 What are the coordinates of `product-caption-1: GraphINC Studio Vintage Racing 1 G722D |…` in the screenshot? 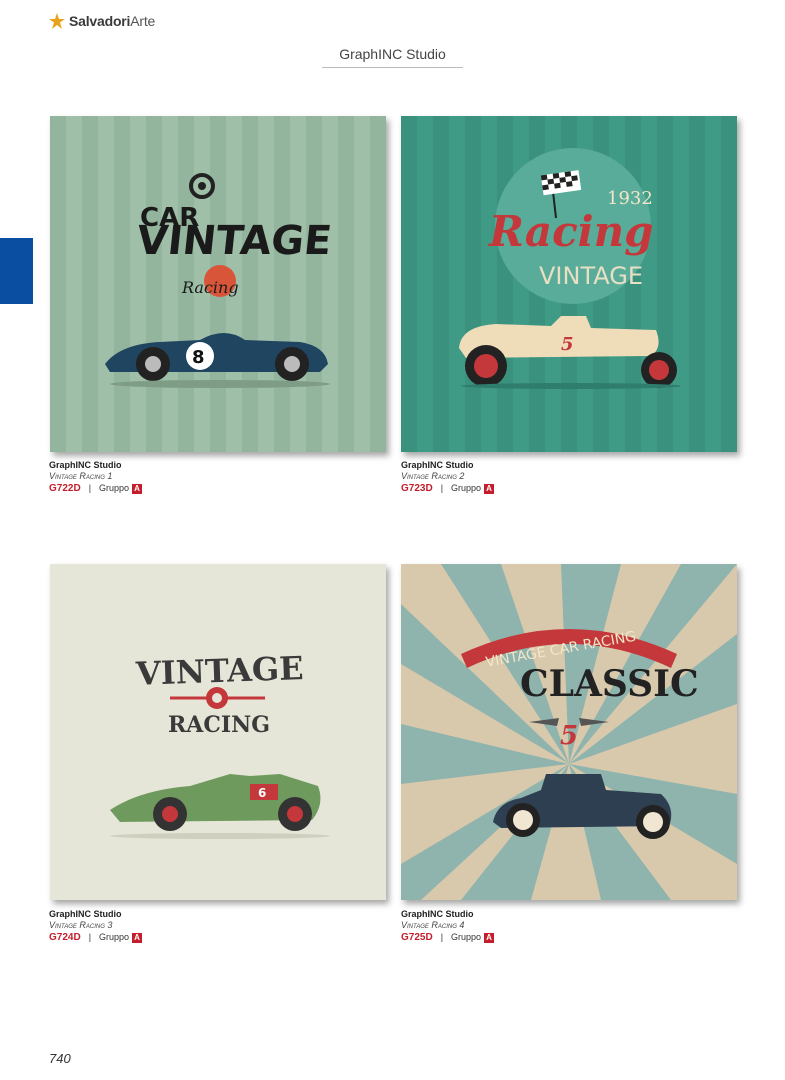 It's located at (96, 477).